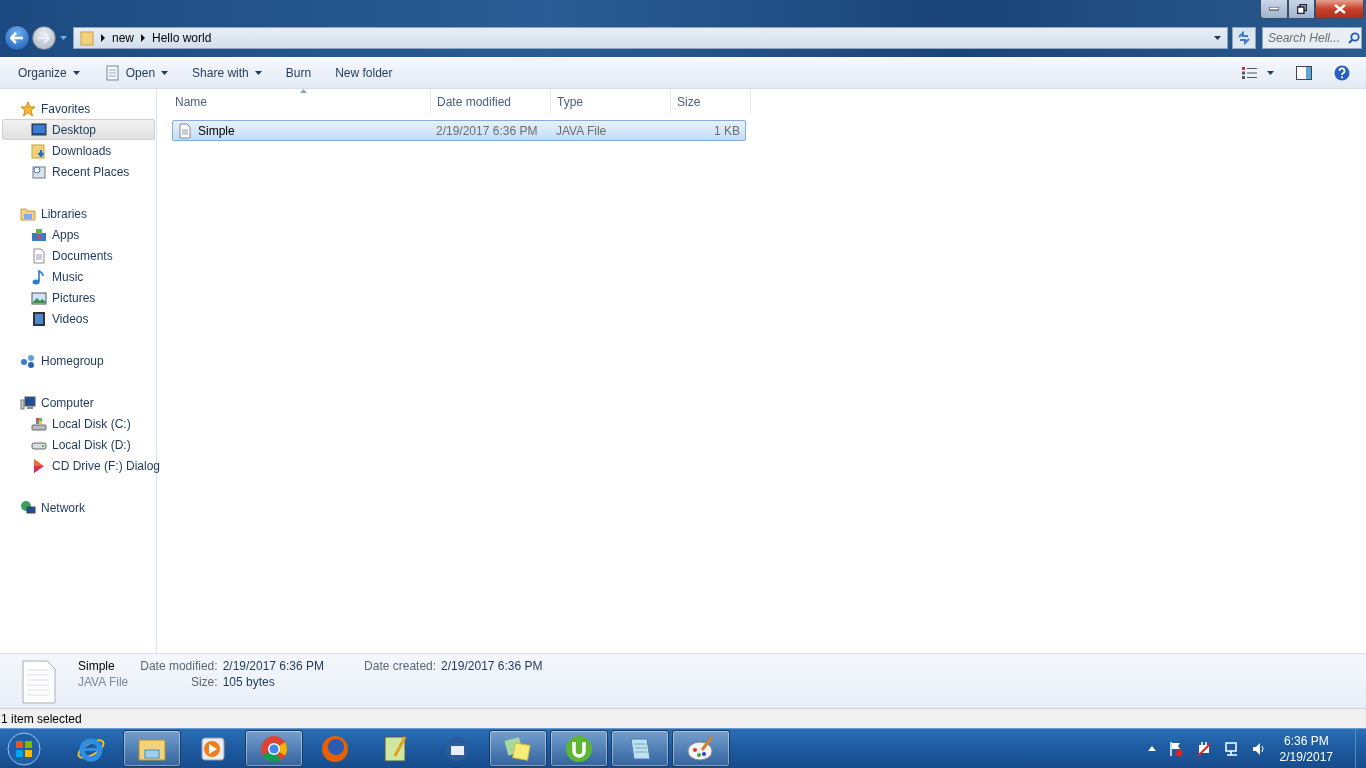 The height and width of the screenshot is (768, 1366). I want to click on nav-item: Downloads, so click(78, 150).